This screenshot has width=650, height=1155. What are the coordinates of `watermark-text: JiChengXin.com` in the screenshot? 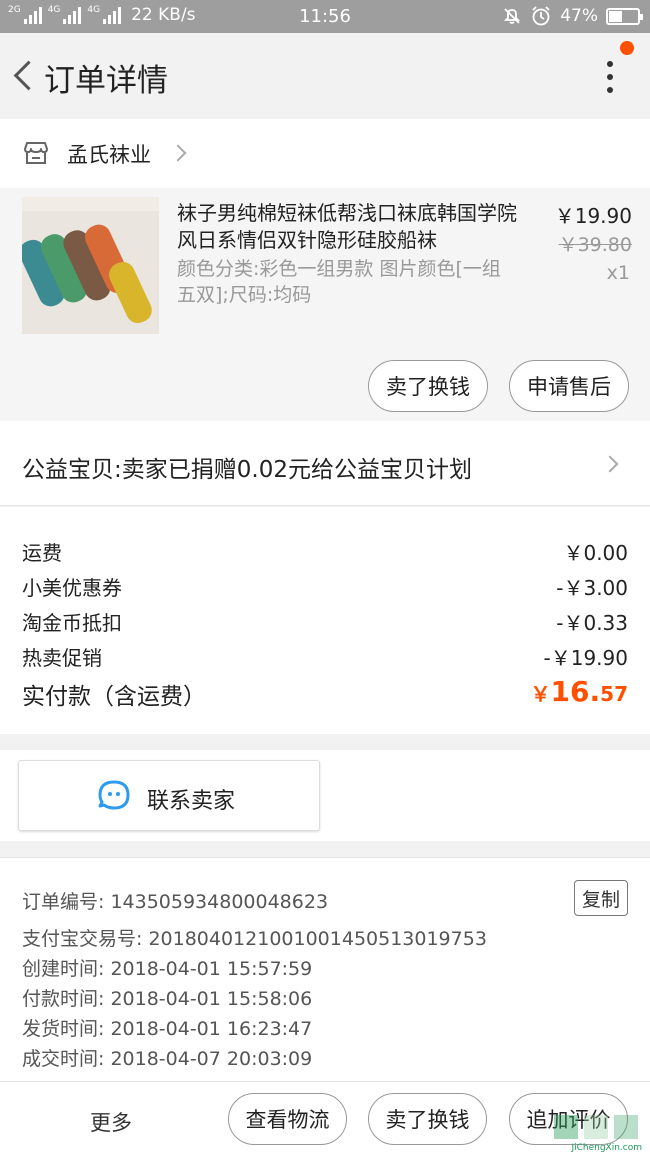 It's located at (606, 1148).